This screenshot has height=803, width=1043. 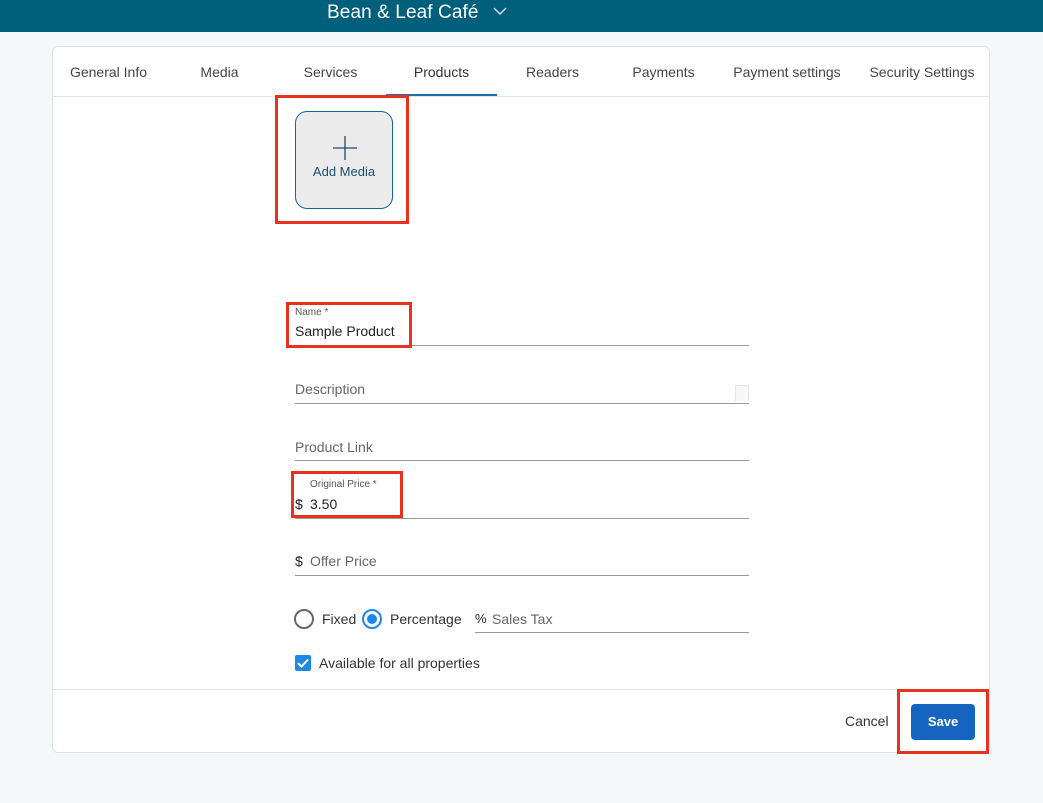 What do you see at coordinates (108, 72) in the screenshot?
I see `tab-general-info: General Info` at bounding box center [108, 72].